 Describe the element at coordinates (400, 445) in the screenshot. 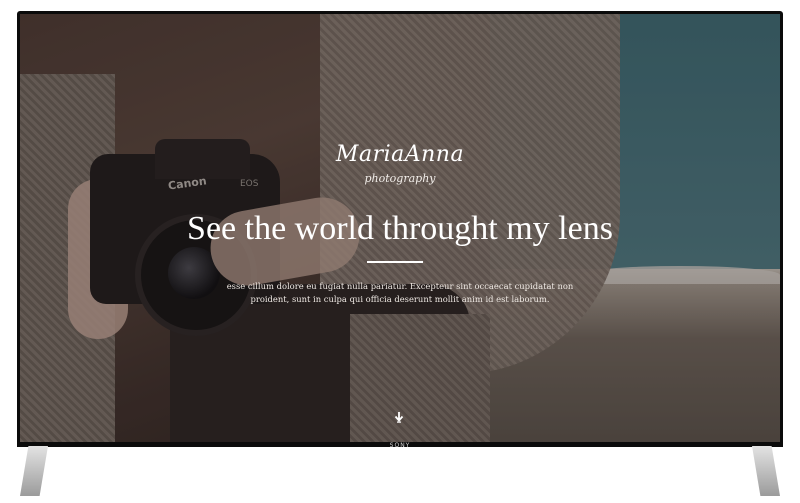

I see `tv-brand-logo: SONY` at that location.